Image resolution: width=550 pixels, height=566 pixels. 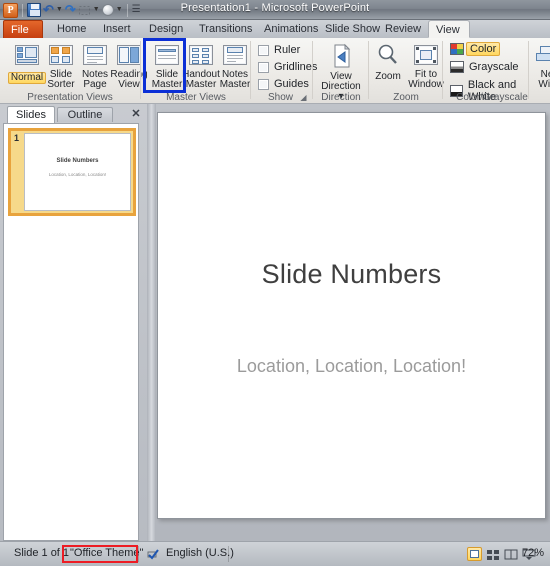 I want to click on fit-to-window-icon, so click(x=426, y=55).